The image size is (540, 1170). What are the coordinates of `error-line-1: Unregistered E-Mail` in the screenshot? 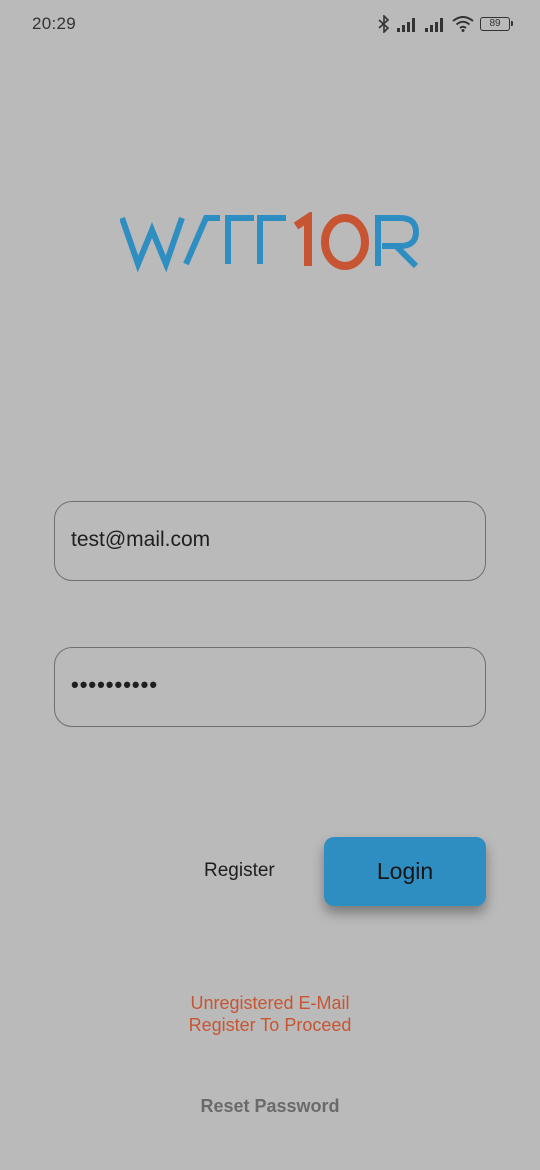 It's located at (270, 1003).